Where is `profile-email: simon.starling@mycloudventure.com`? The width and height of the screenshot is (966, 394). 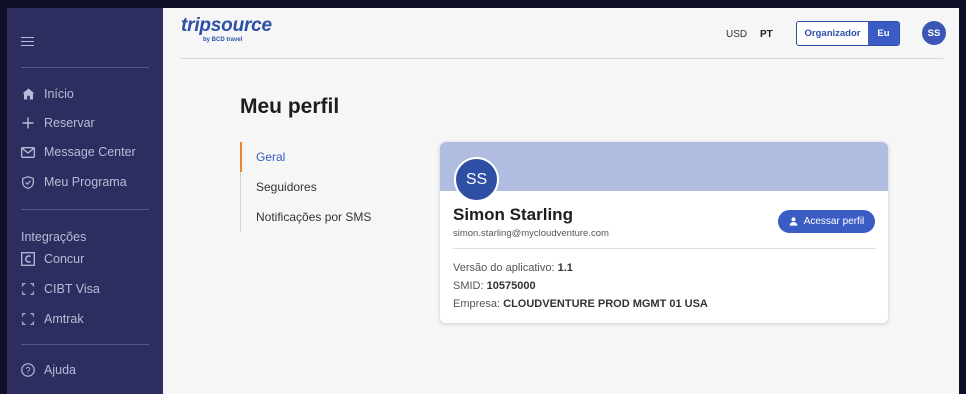
profile-email: simon.starling@mycloudventure.com is located at coordinates (531, 233).